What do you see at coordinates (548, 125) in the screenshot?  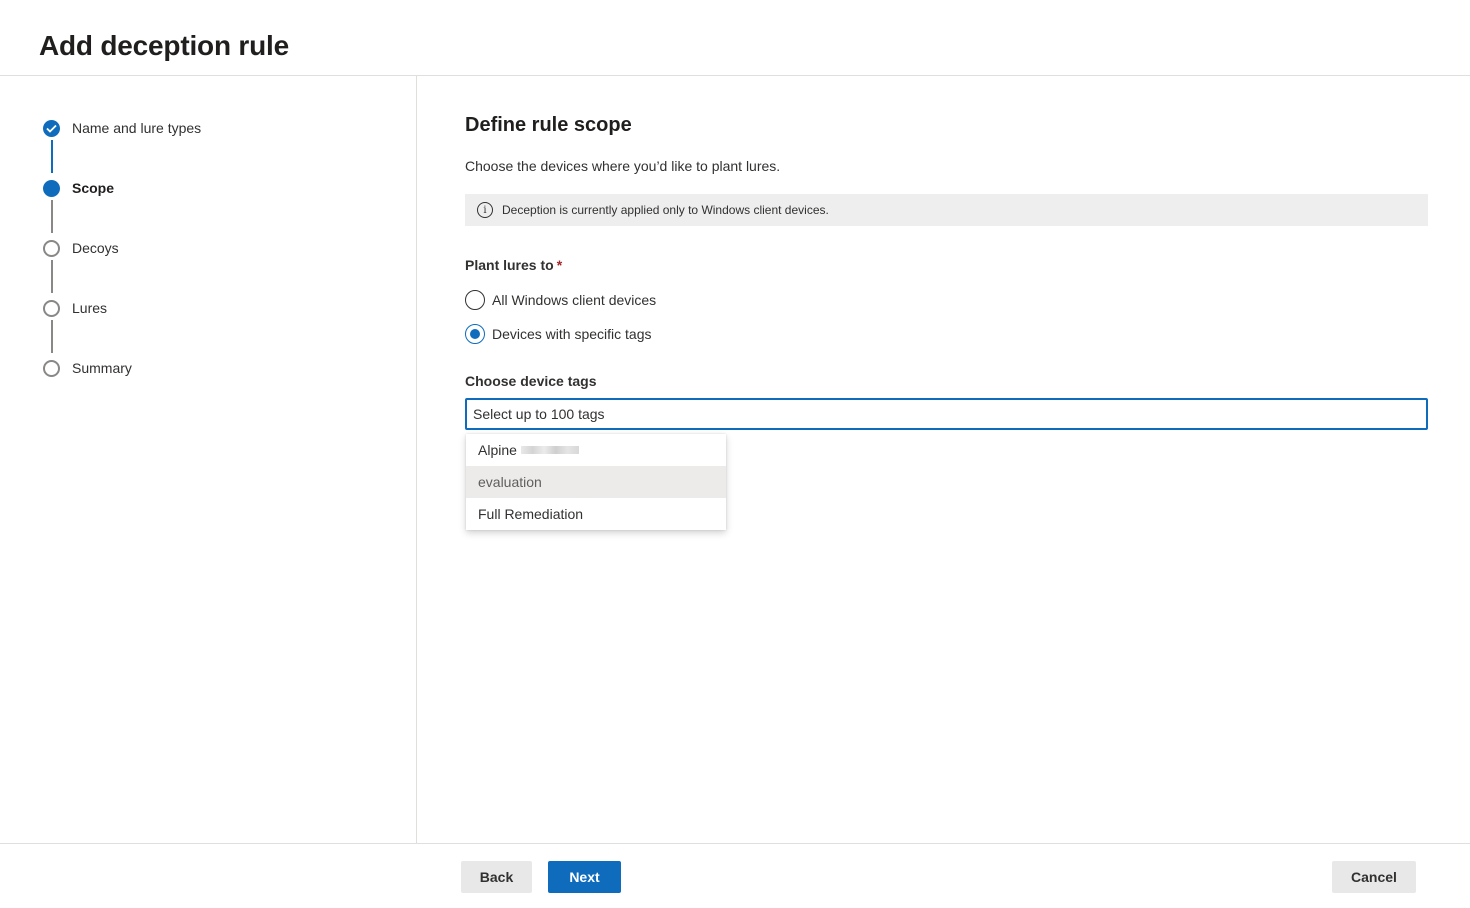 I see `section-title: Define rule scope` at bounding box center [548, 125].